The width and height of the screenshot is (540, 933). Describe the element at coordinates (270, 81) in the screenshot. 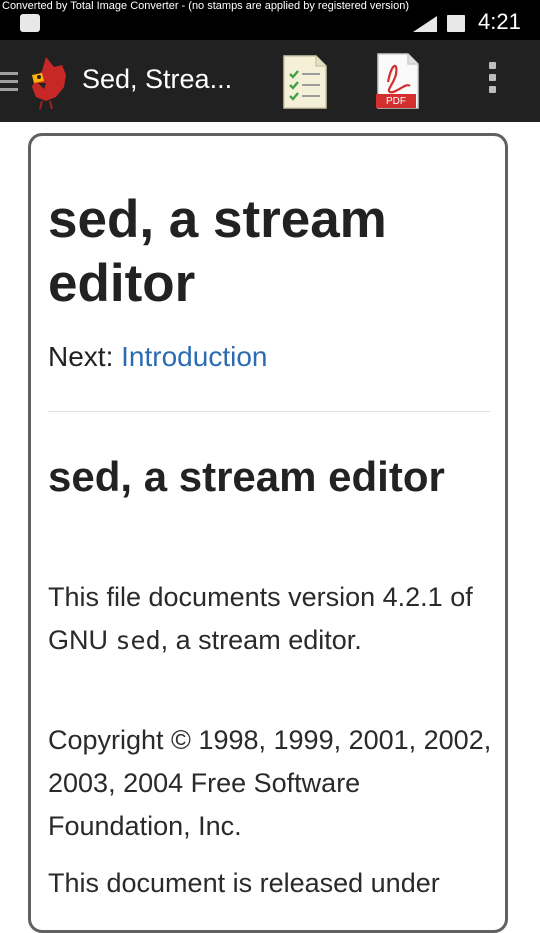

I see `action-bar: Sed, Strea... PDF` at that location.